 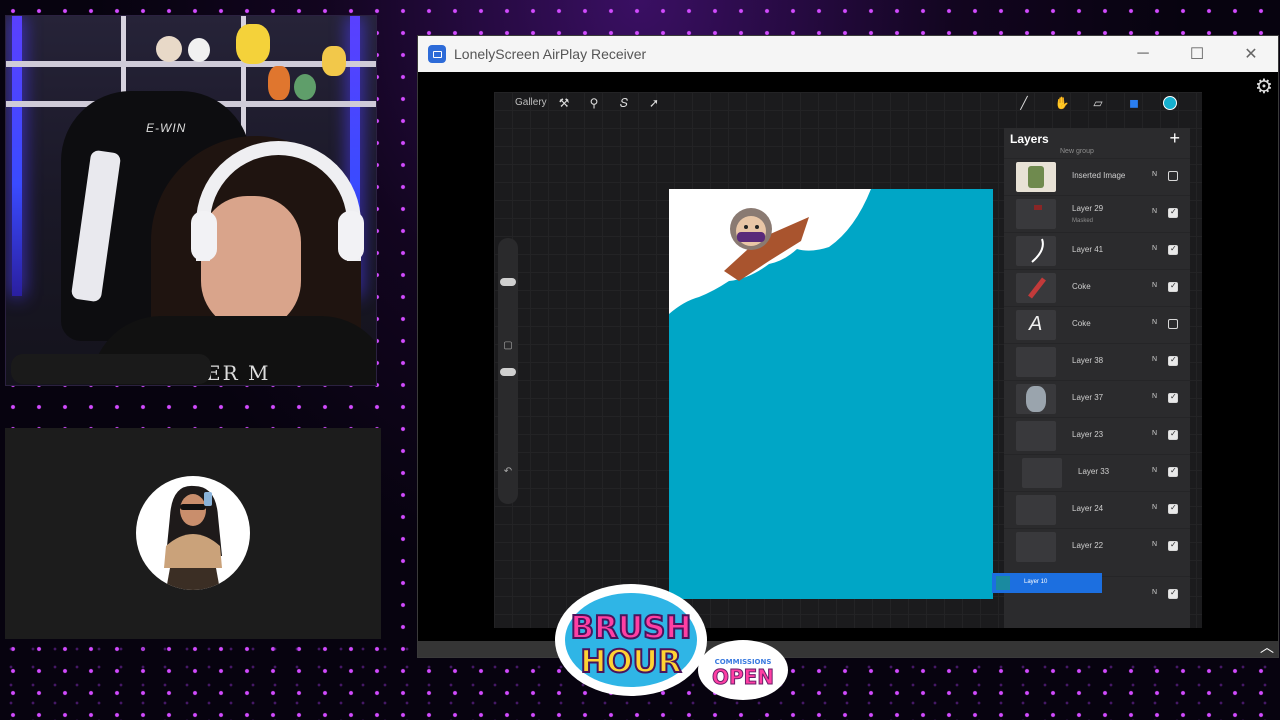 I want to click on layer-row: Layer 23 N, so click(x=1097, y=435).